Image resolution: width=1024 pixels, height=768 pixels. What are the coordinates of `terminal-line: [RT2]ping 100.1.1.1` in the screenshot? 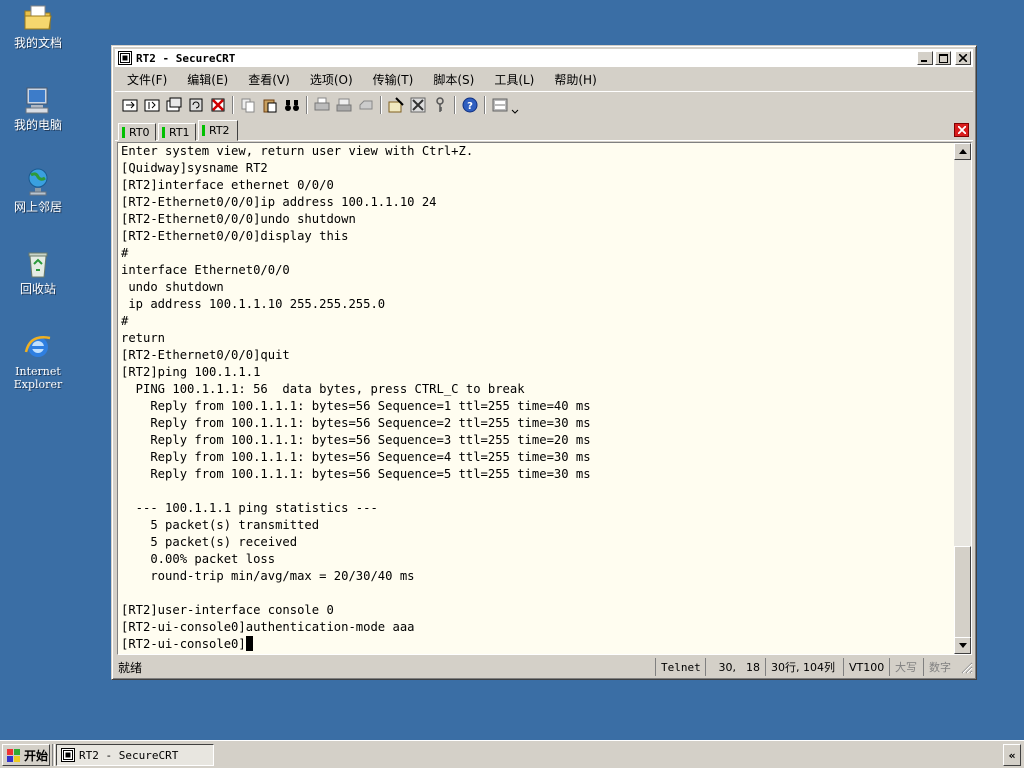 It's located at (191, 372).